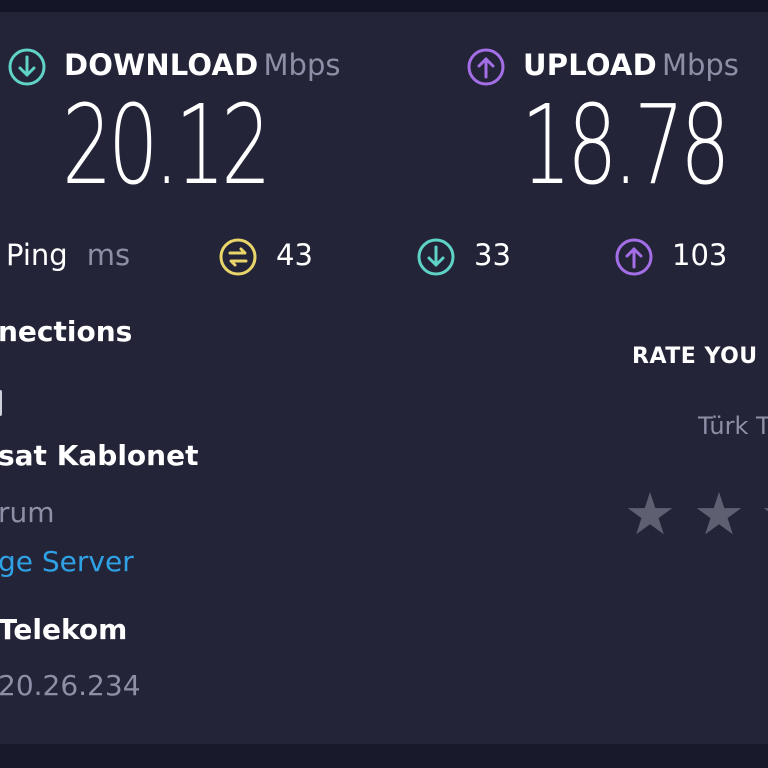 This screenshot has width=768, height=768. I want to click on upload-label: UPLOAD, so click(590, 65).